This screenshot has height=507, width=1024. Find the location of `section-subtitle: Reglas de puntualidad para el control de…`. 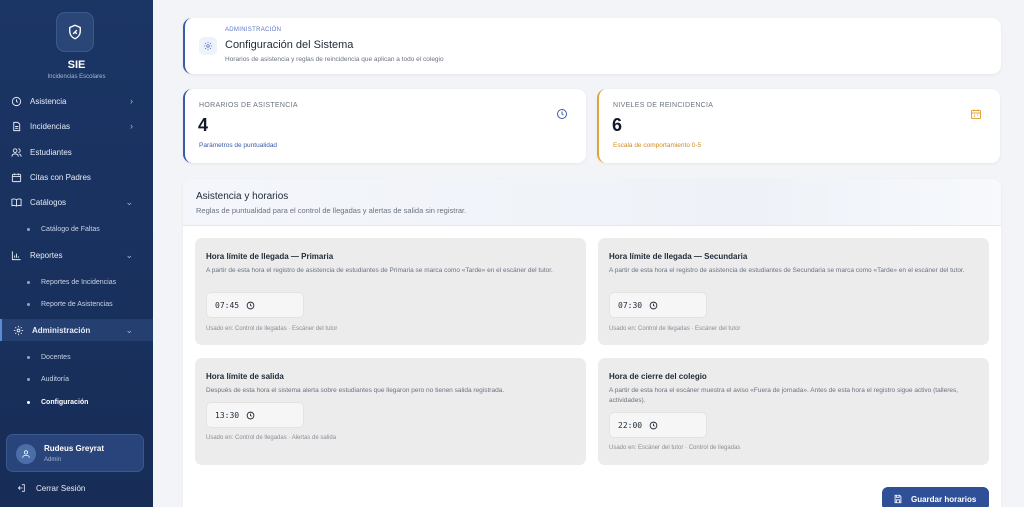

section-subtitle: Reglas de puntualidad para el control de… is located at coordinates (331, 210).